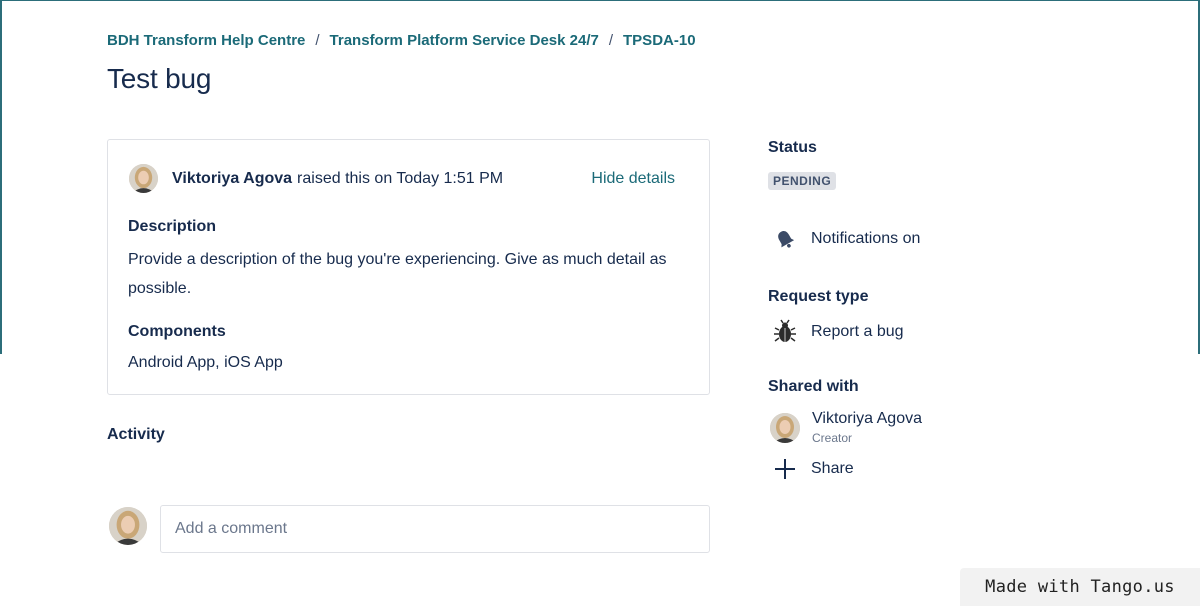 Image resolution: width=1200 pixels, height=606 pixels. What do you see at coordinates (143, 178) in the screenshot?
I see `author-avatar` at bounding box center [143, 178].